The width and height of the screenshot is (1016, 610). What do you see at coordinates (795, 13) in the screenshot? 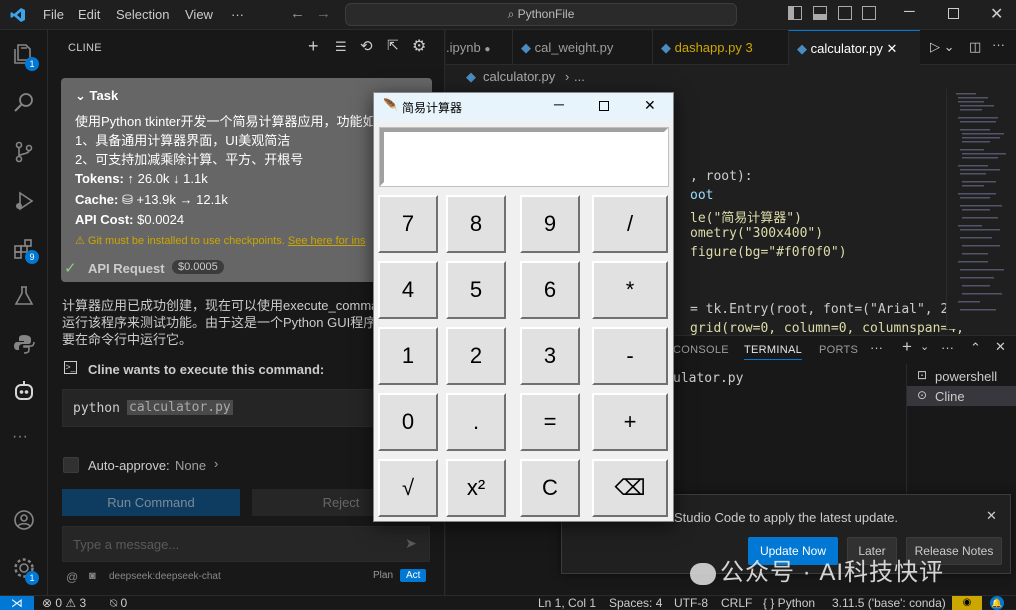
I see `toggle-sidebar-icon` at bounding box center [795, 13].